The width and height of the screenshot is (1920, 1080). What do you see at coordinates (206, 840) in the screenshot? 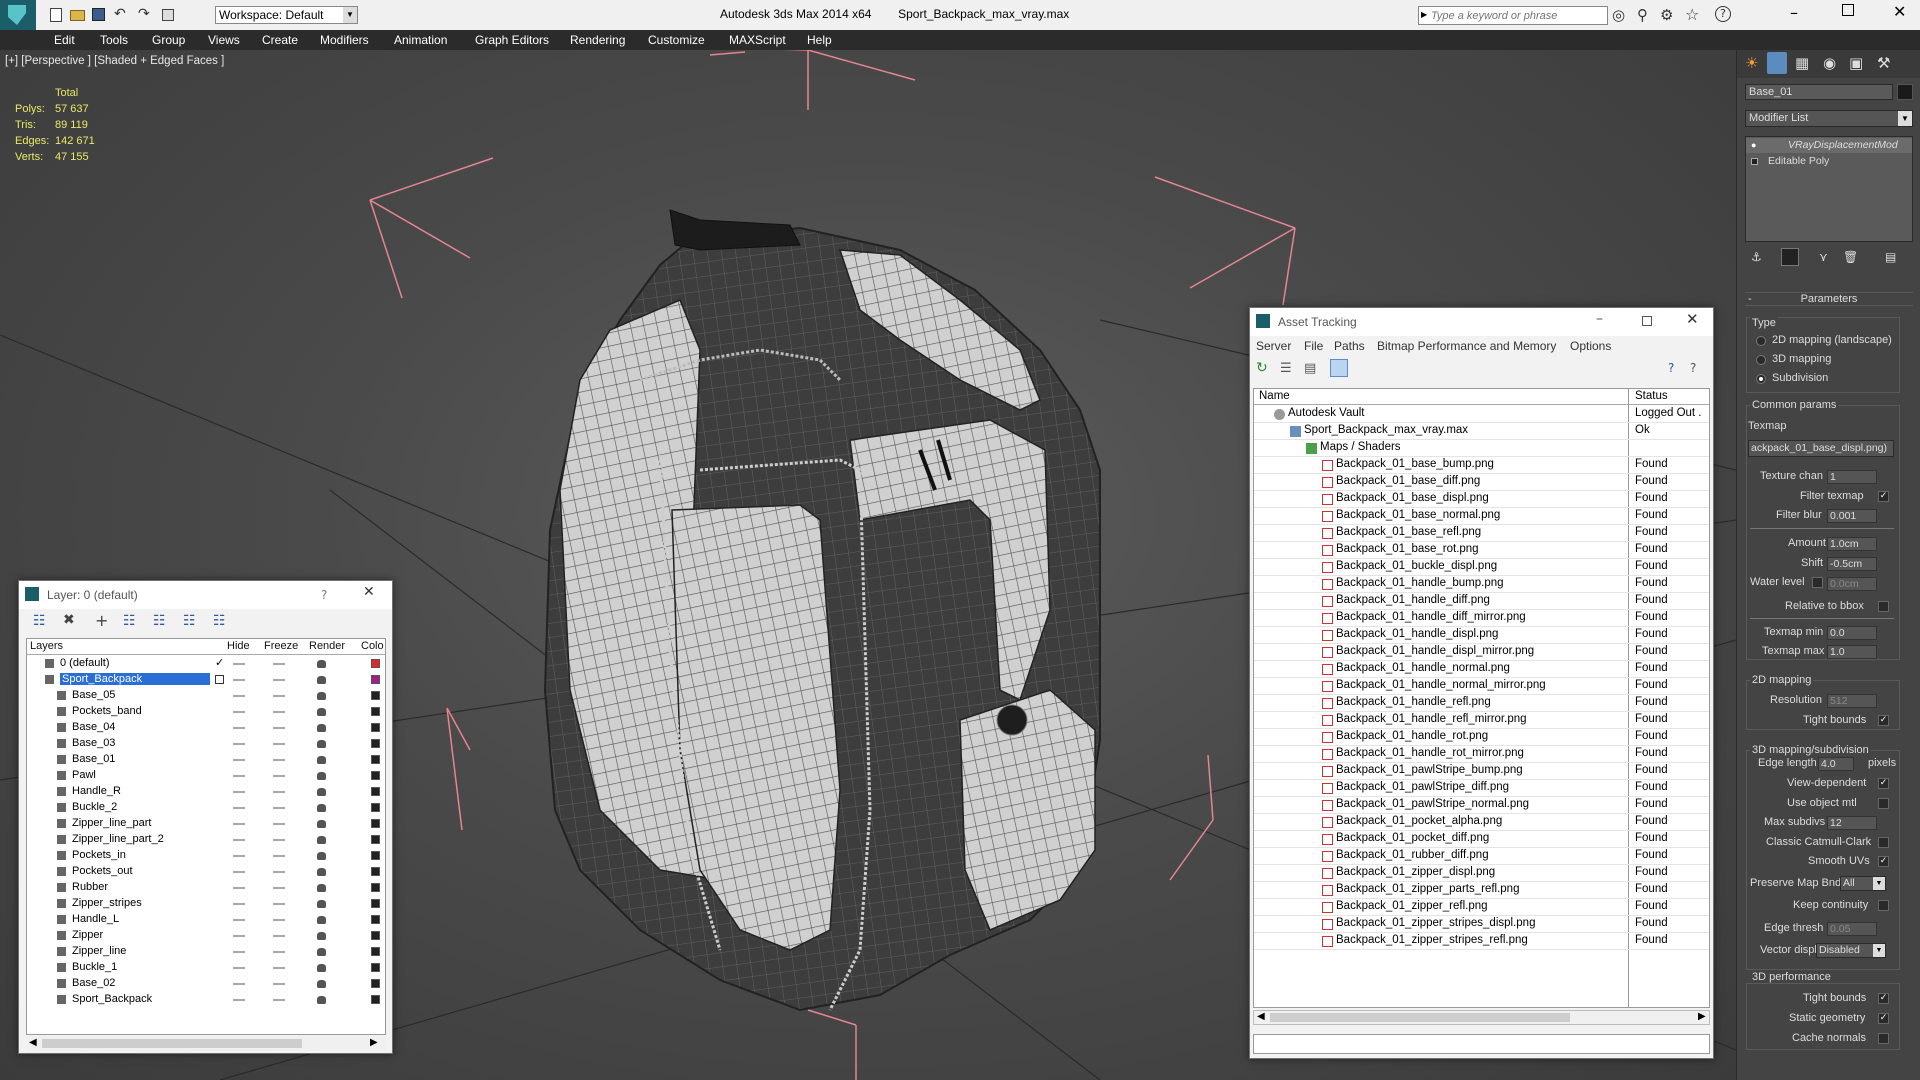
I see `layer-row: Zipper_line_part_2` at bounding box center [206, 840].